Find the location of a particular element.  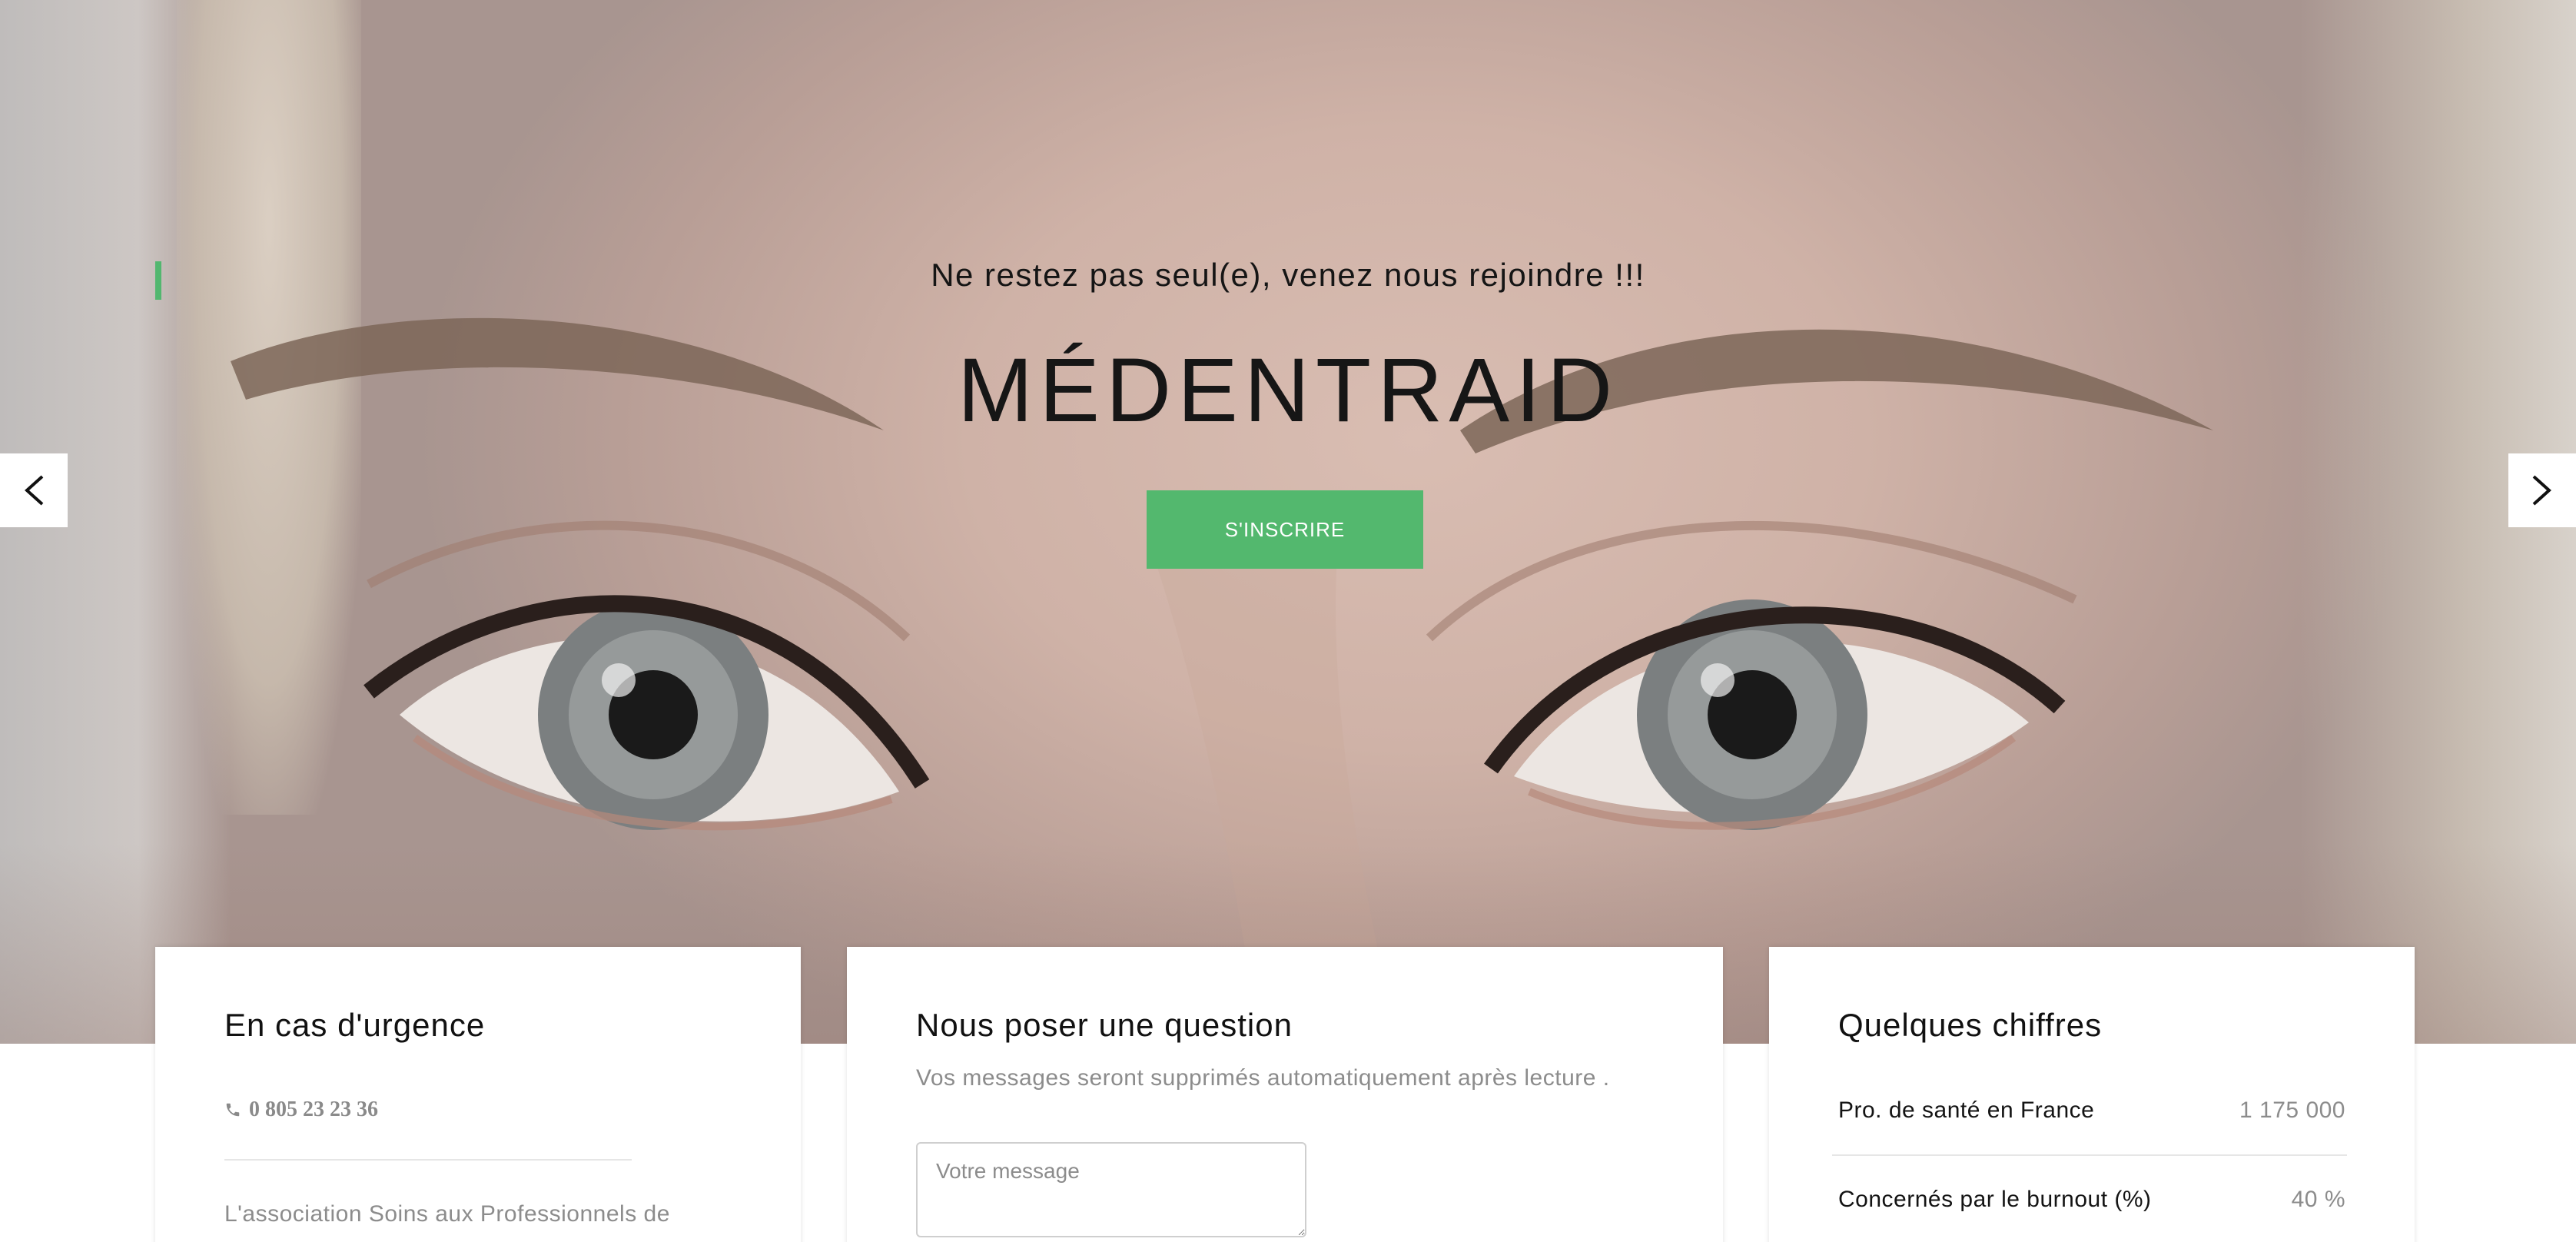

stat-label: Concernés par le burnout (%) is located at coordinates (1995, 1199).